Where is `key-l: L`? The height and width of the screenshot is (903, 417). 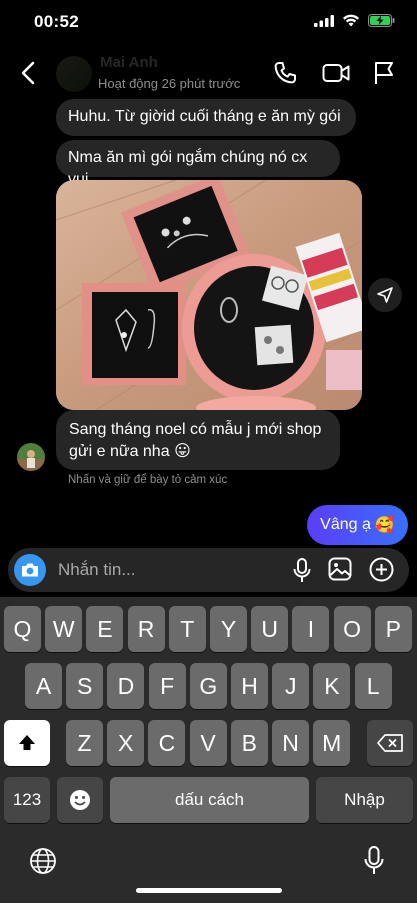
key-l: L is located at coordinates (373, 686).